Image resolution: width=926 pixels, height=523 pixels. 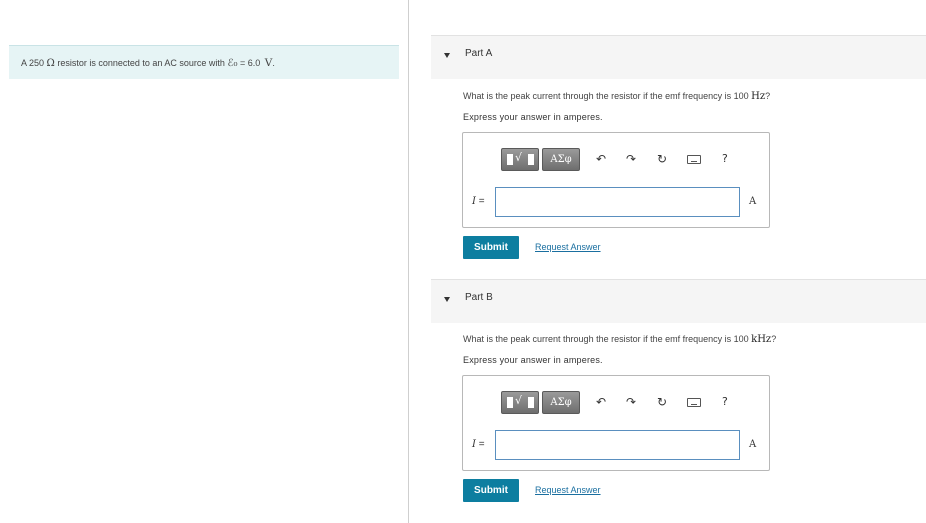 What do you see at coordinates (678, 57) in the screenshot?
I see `part-a-header: Part A` at bounding box center [678, 57].